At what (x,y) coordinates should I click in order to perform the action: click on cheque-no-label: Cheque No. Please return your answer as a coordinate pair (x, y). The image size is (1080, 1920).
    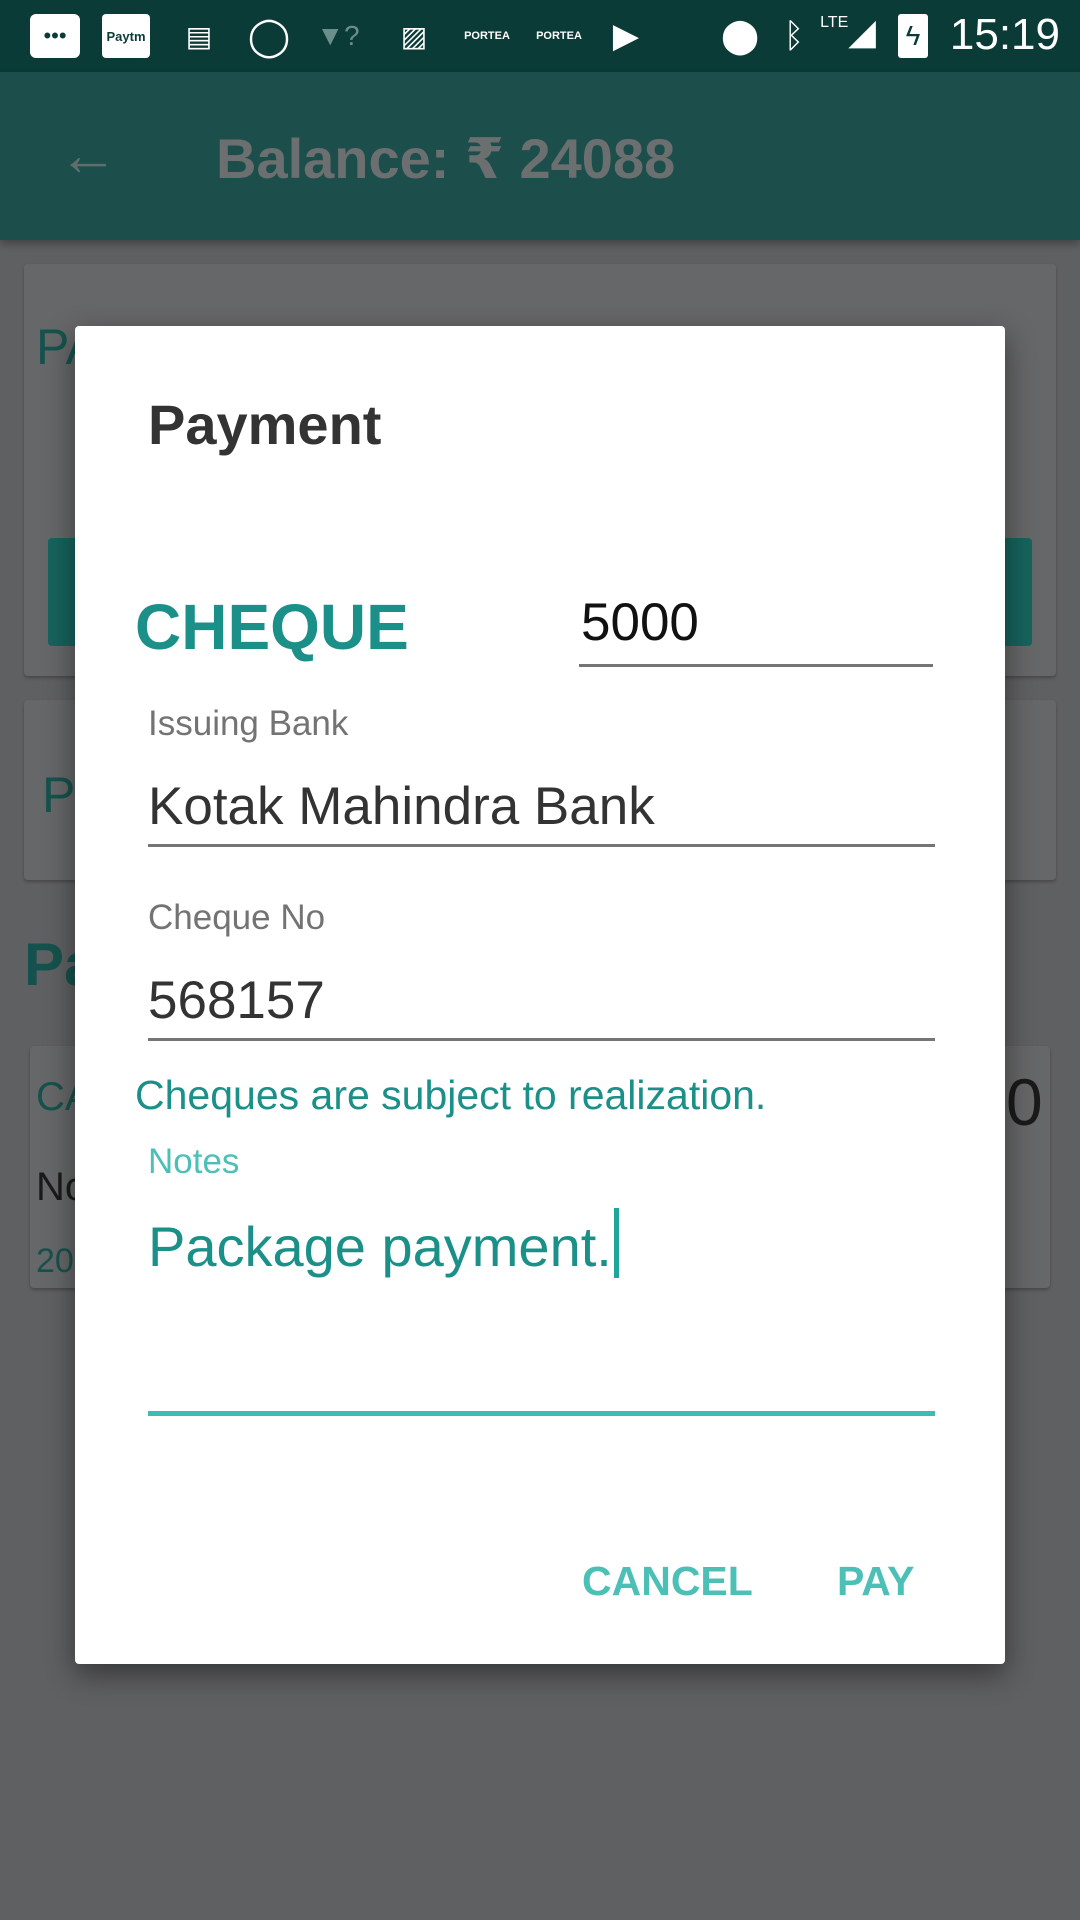
    Looking at the image, I should click on (237, 917).